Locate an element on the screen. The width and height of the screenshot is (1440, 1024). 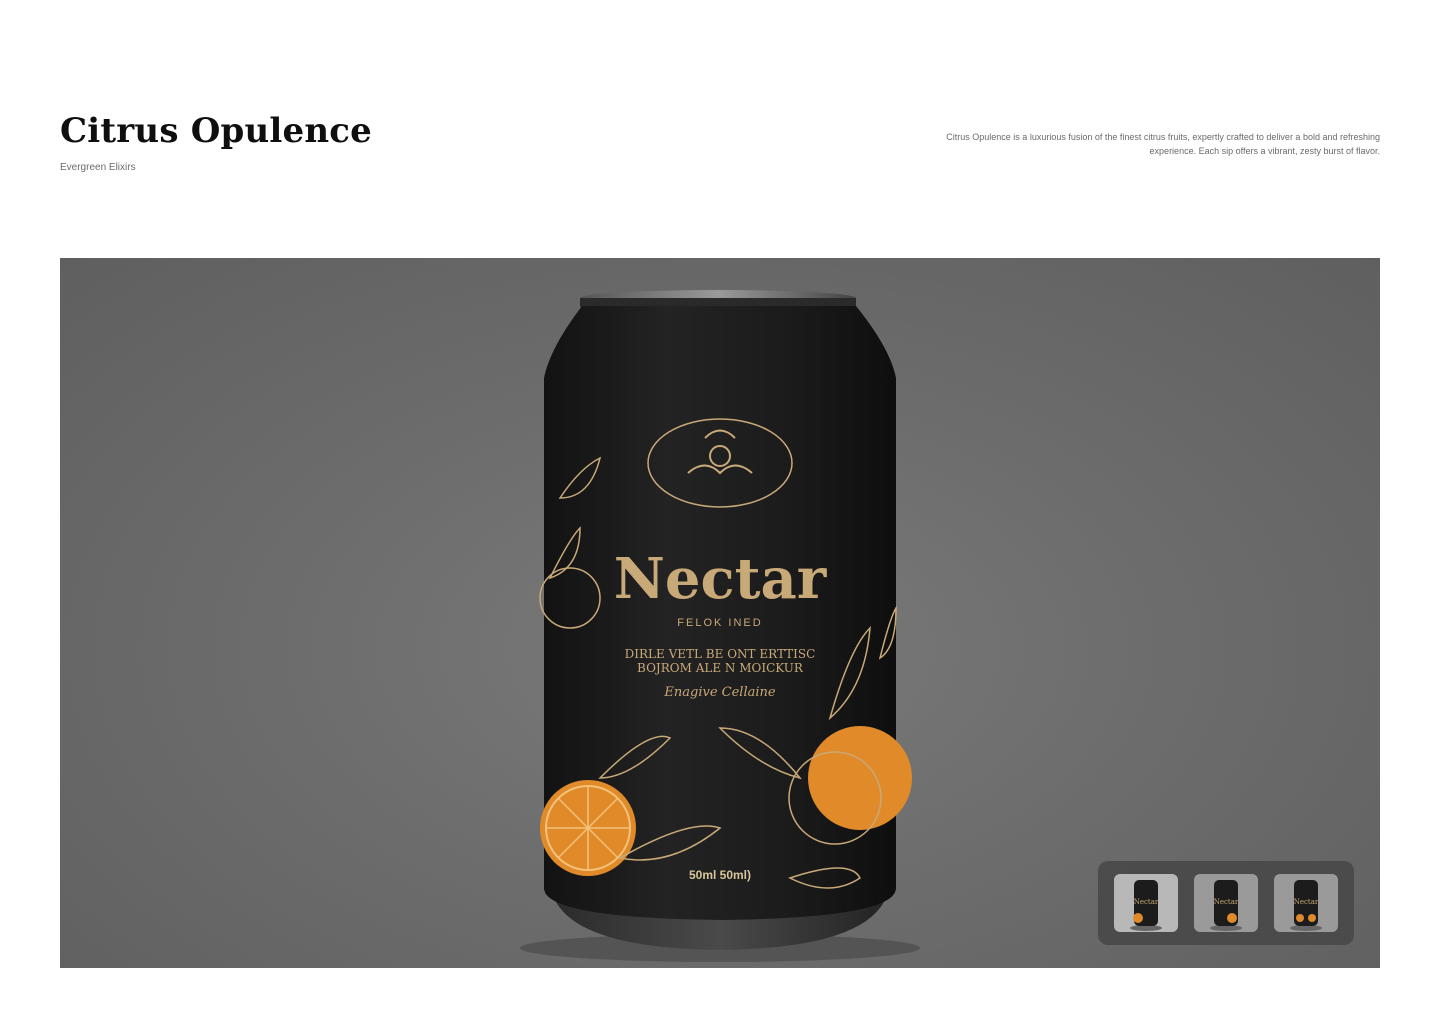
page-subtitle: Evergreen Elixirs is located at coordinates (98, 167).